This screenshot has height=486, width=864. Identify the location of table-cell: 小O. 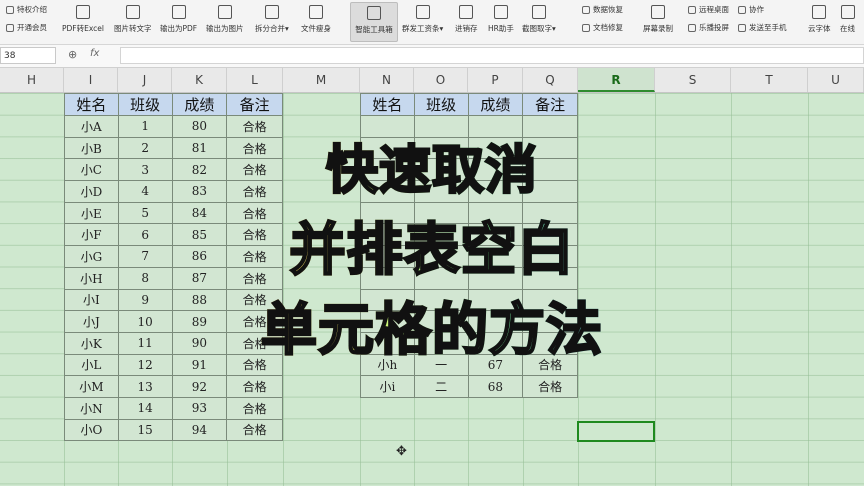
(91, 430).